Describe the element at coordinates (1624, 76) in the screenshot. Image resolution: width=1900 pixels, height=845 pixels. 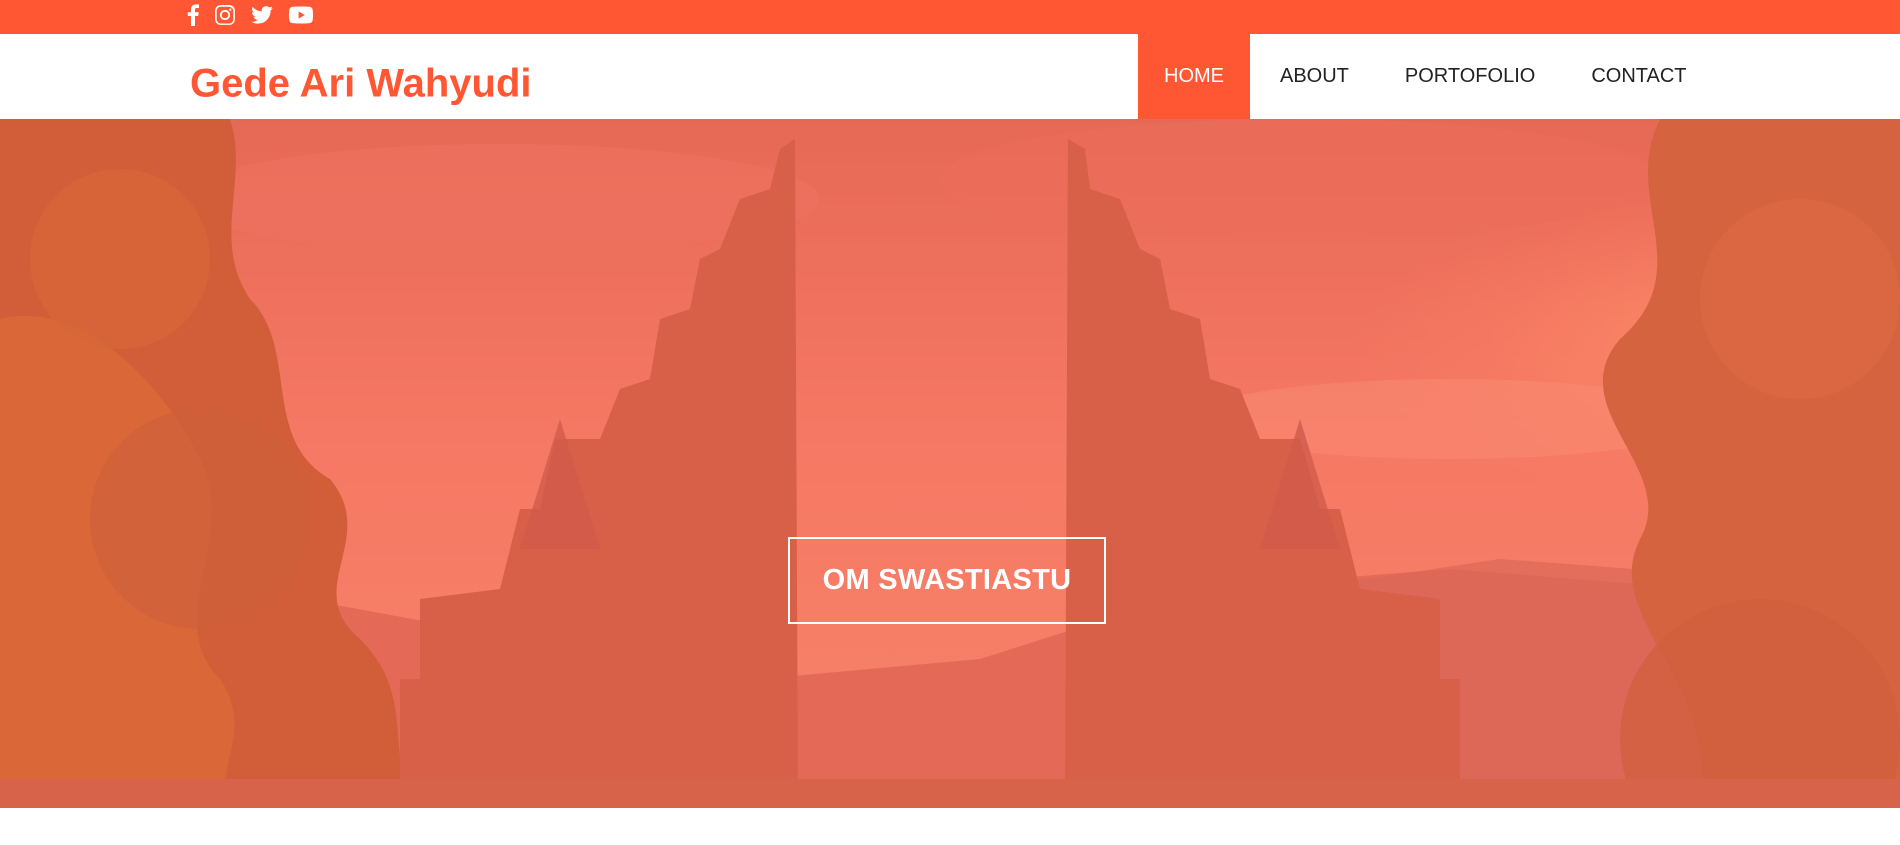
I see `nav-contact: CONTACT` at that location.